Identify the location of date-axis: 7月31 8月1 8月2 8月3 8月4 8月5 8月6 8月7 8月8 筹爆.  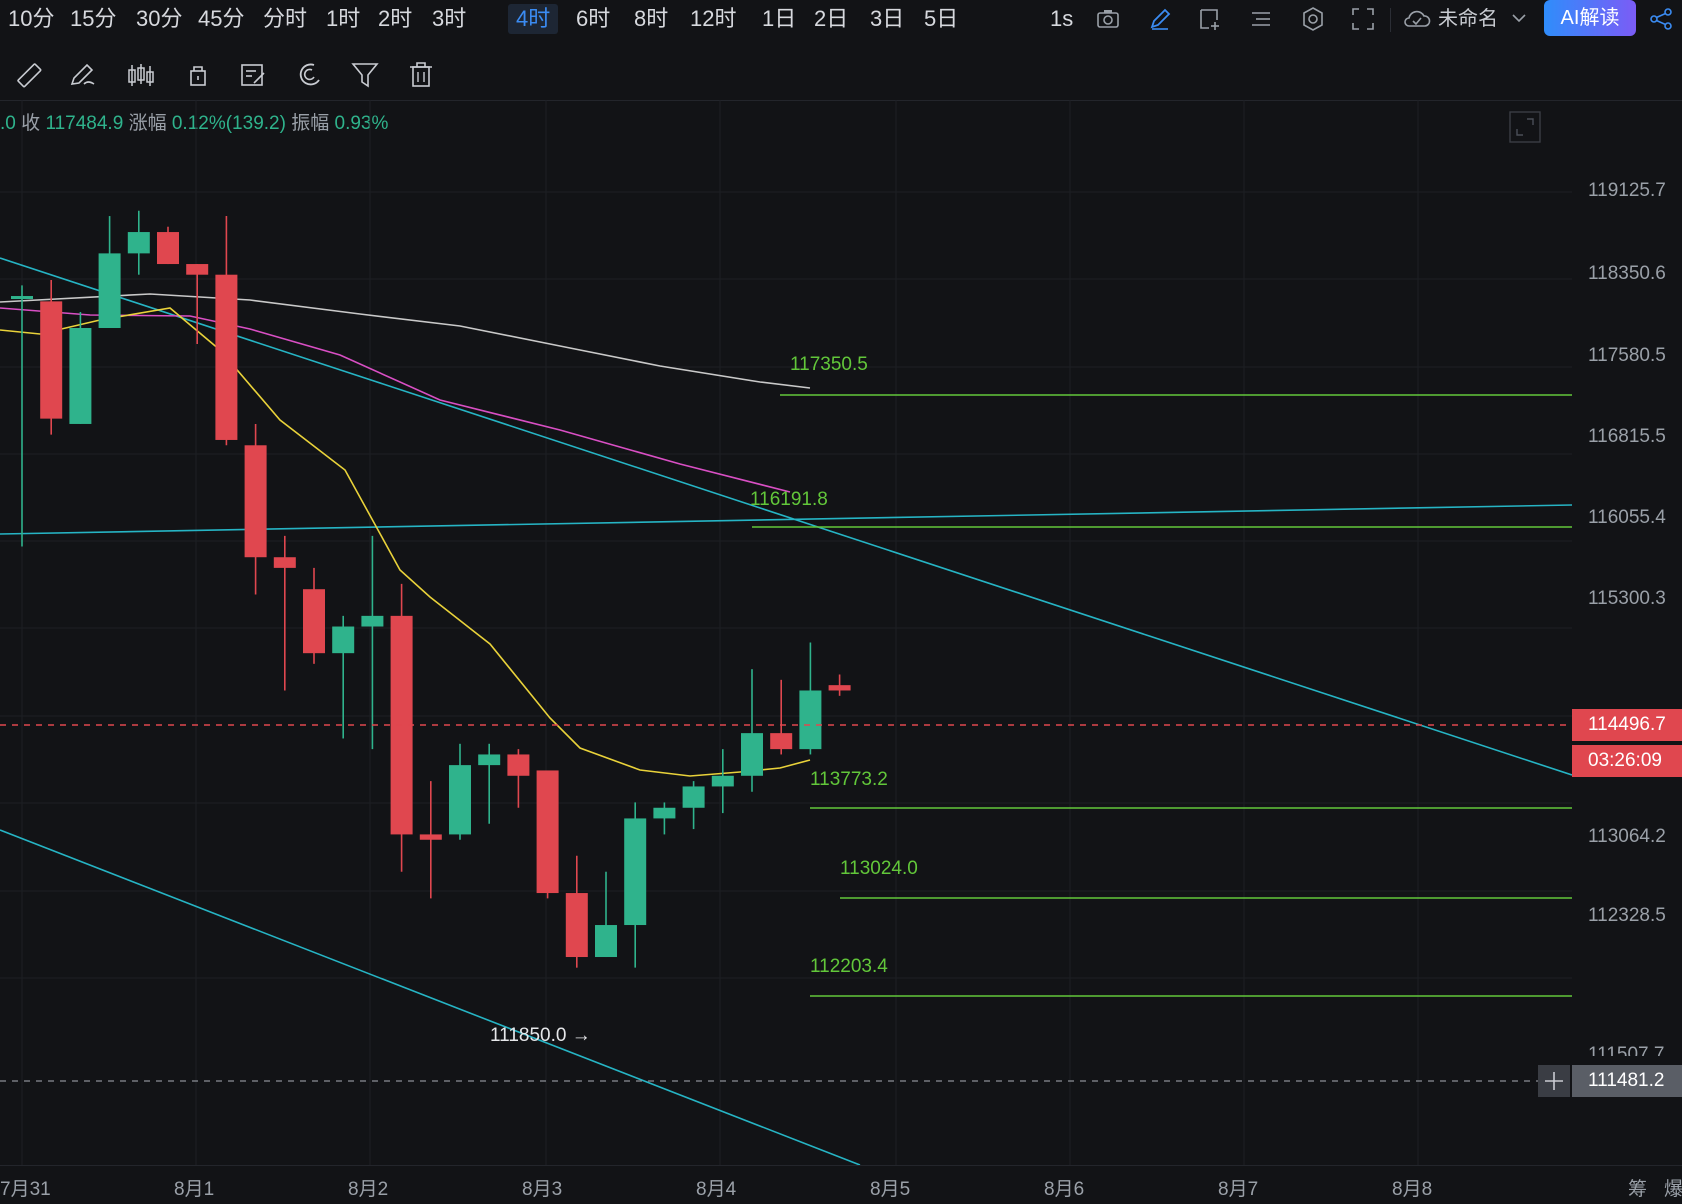
(841, 1184).